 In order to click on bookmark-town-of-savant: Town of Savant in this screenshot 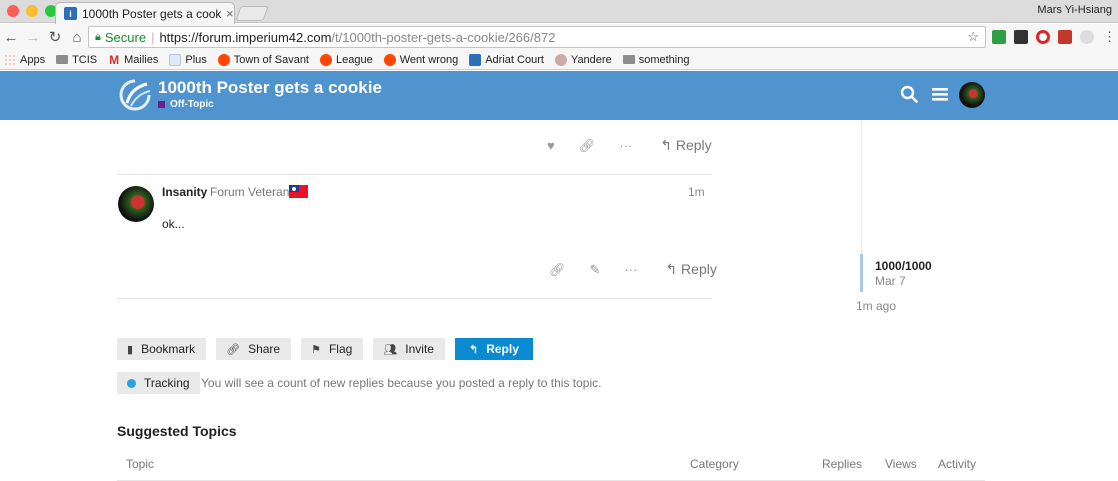, I will do `click(263, 59)`.